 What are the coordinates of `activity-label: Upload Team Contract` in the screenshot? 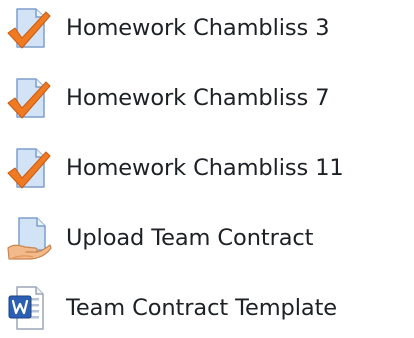 It's located at (190, 238).